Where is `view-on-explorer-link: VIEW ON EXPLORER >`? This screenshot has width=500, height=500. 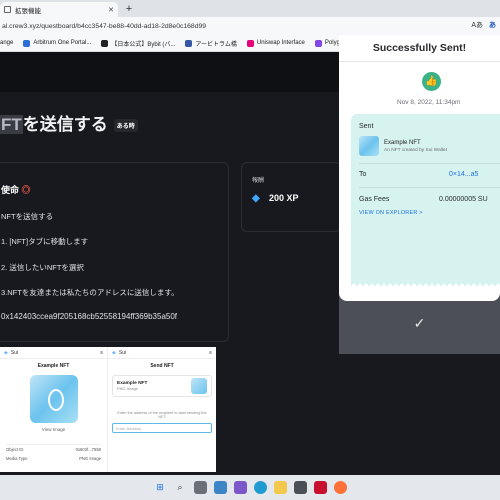
view-on-explorer-link: VIEW ON EXPLORER > is located at coordinates (391, 213).